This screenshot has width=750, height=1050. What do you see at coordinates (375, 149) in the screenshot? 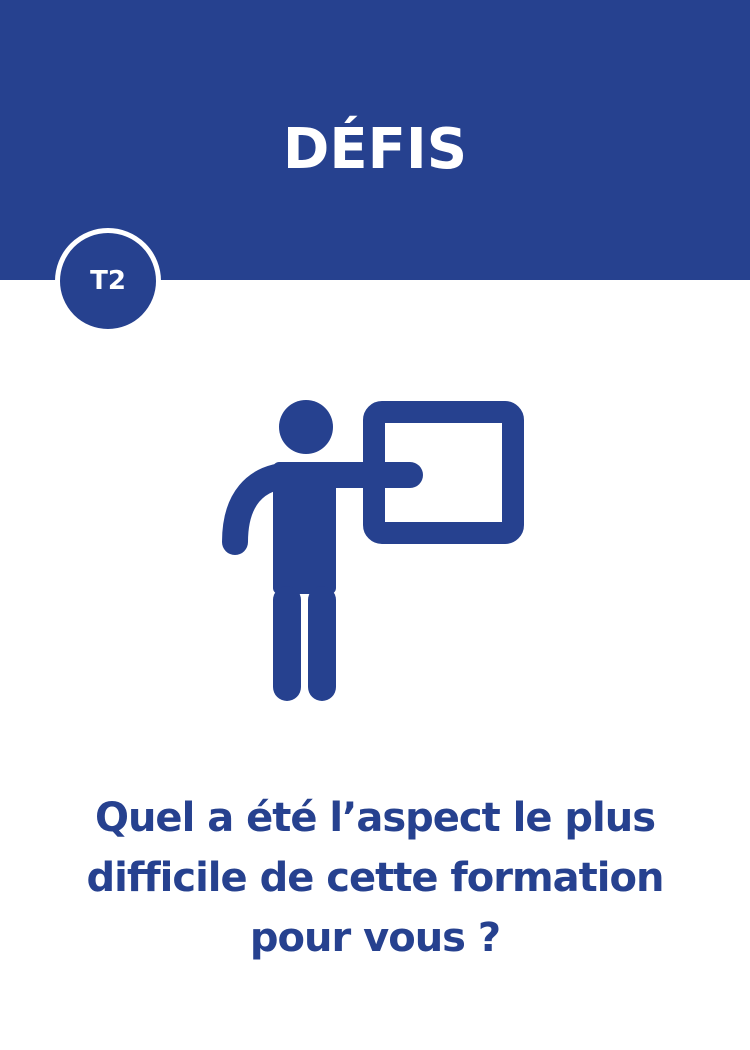
I see `card-title: DÉFIS` at bounding box center [375, 149].